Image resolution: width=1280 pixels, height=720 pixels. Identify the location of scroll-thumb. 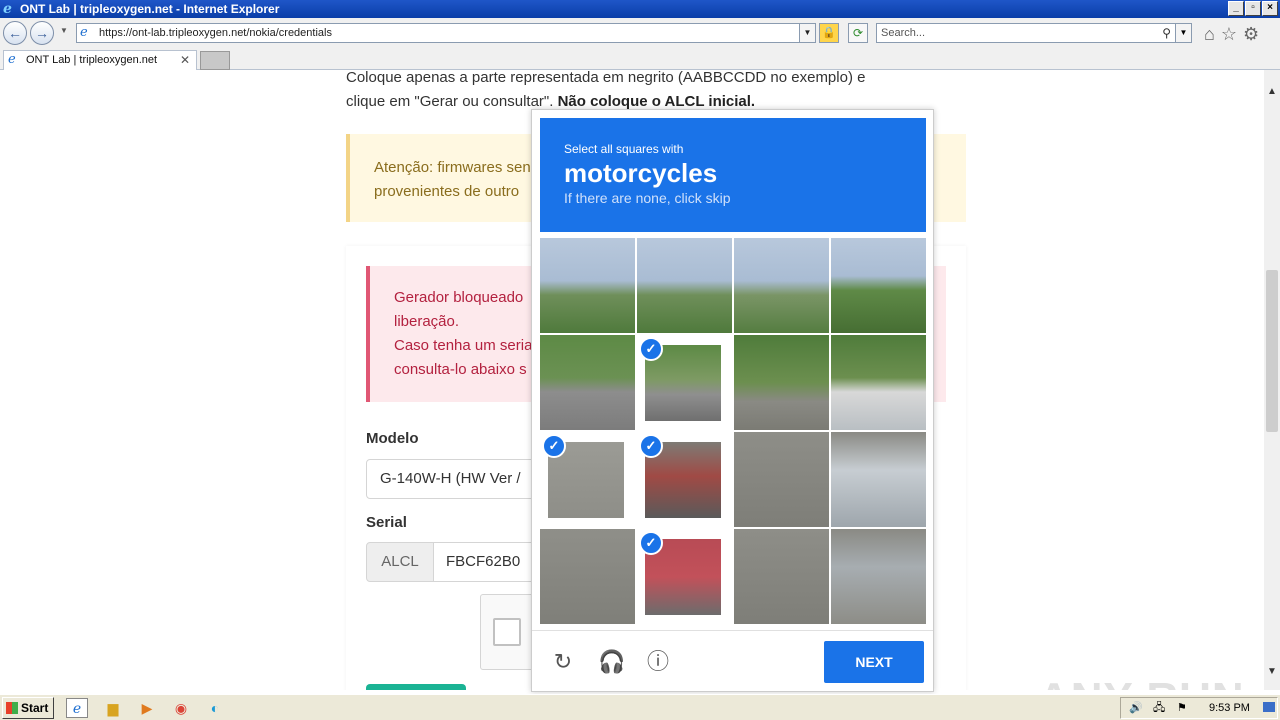
(1272, 351).